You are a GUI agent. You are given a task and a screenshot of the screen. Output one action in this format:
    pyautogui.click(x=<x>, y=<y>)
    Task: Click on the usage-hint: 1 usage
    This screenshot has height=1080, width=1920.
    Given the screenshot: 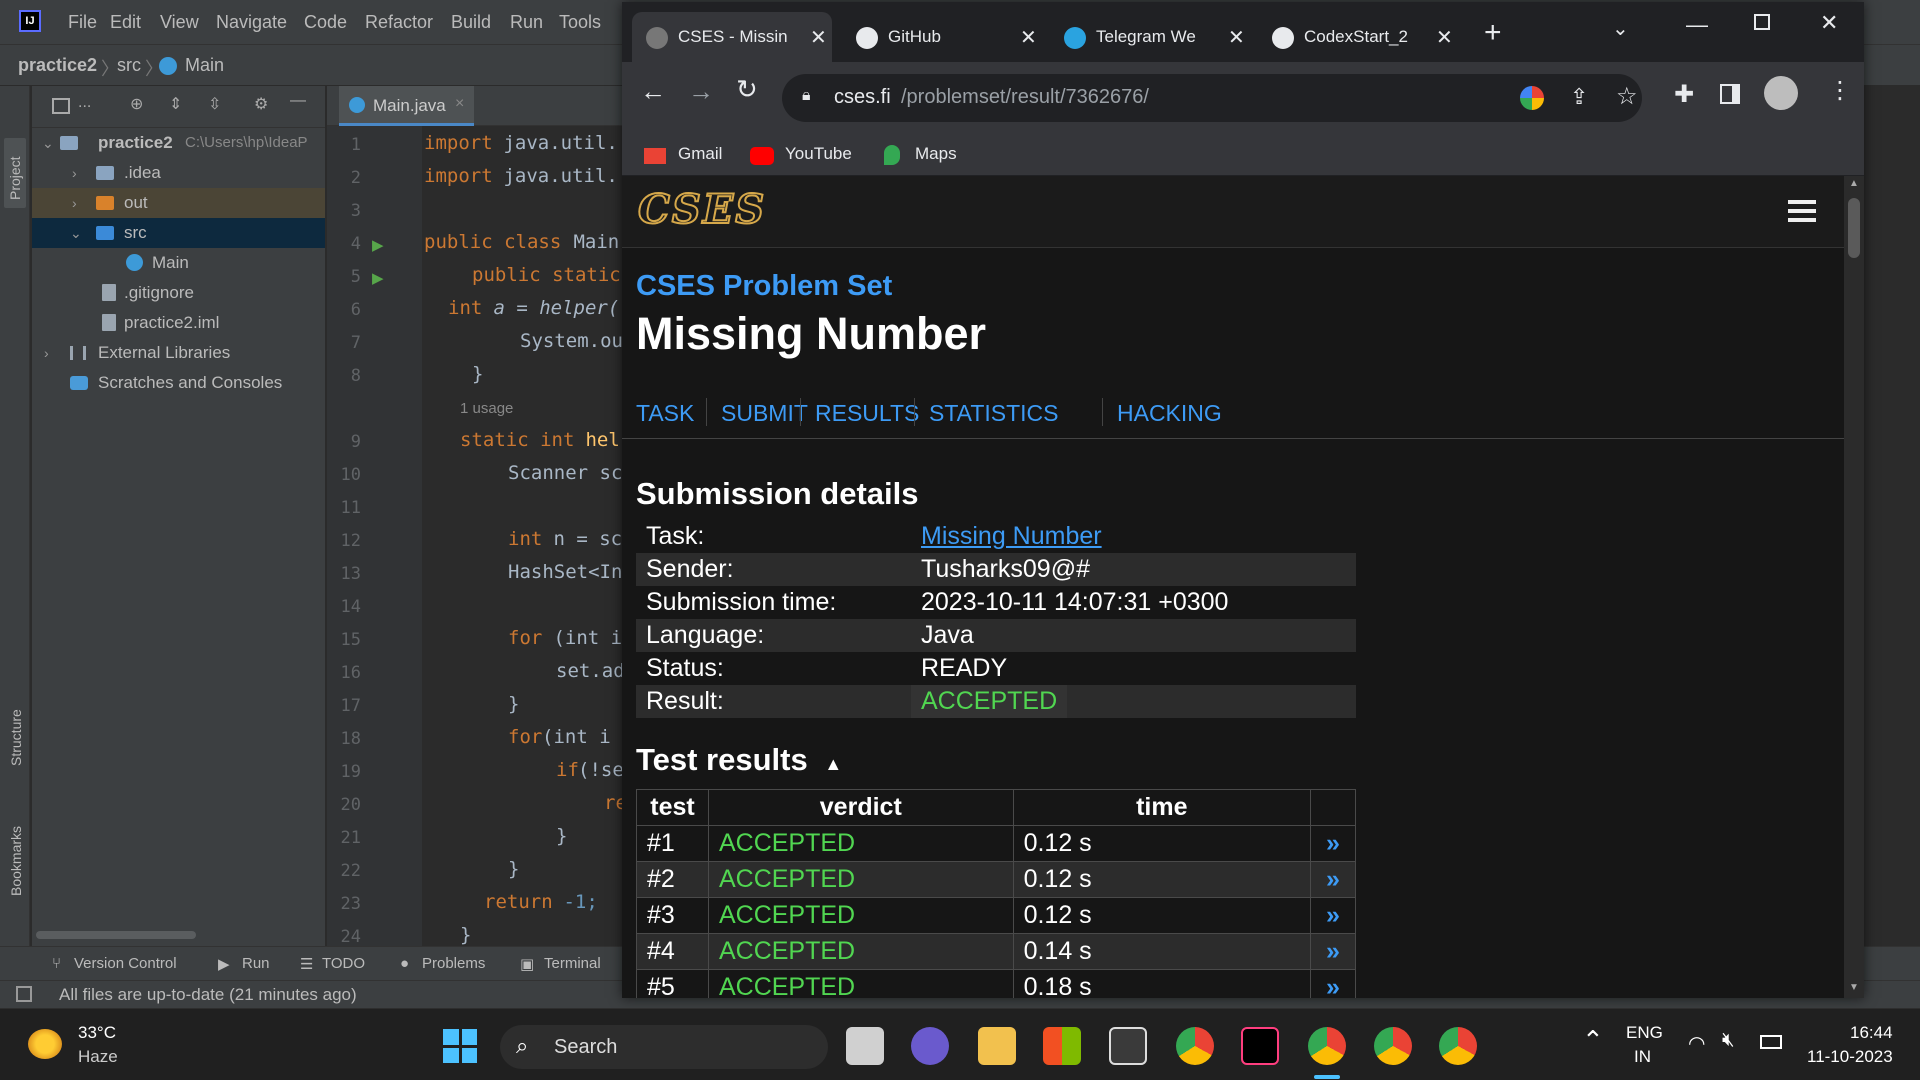 What is the action you would take?
    pyautogui.click(x=486, y=408)
    